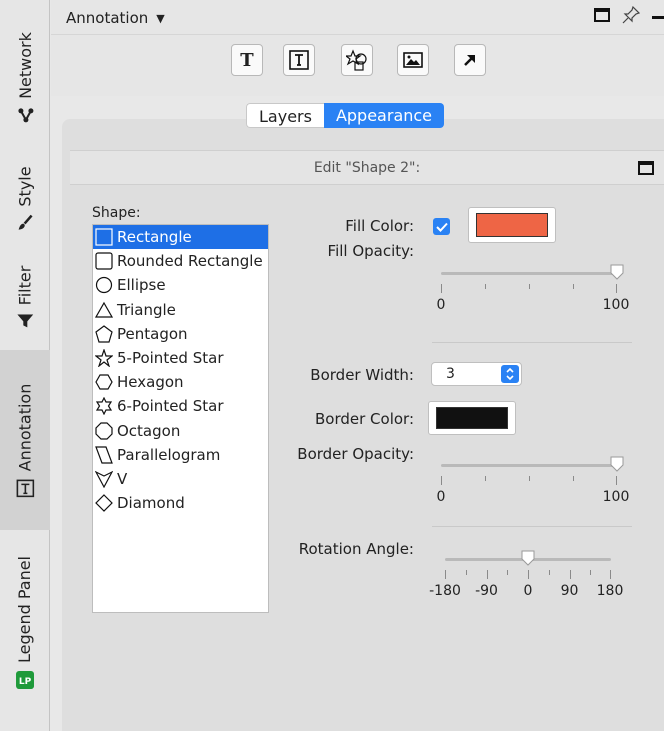 The height and width of the screenshot is (731, 664). Describe the element at coordinates (180, 285) in the screenshot. I see `shape-item-ellipse: Ellipse` at that location.